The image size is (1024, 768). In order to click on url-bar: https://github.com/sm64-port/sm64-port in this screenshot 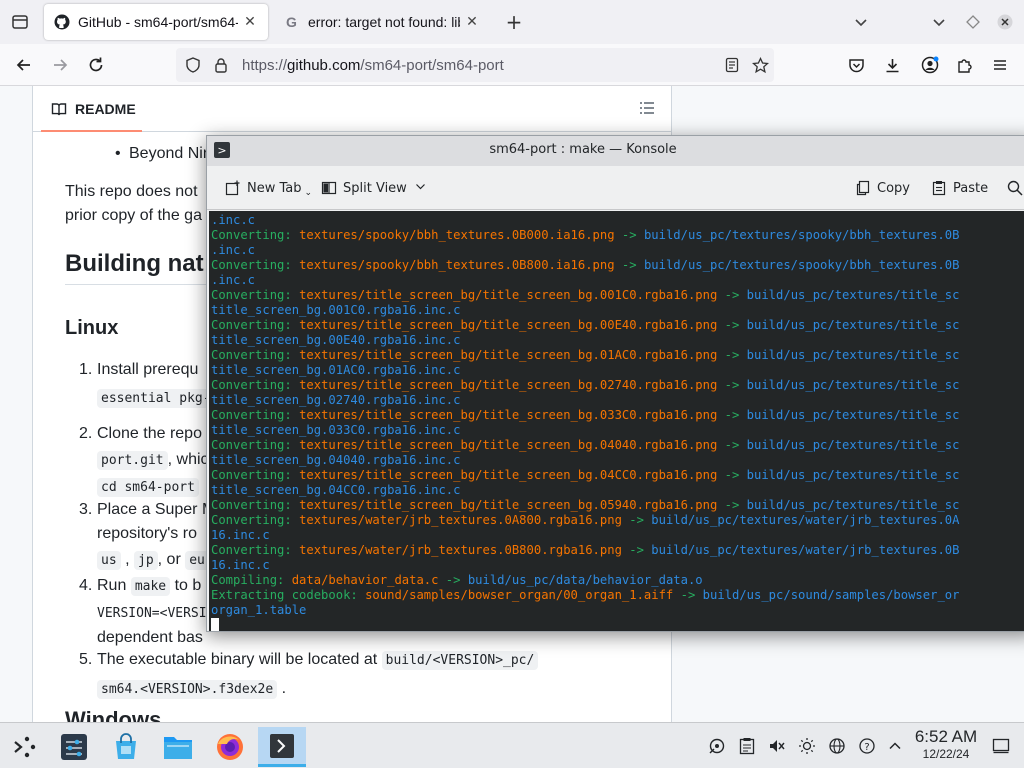, I will do `click(475, 65)`.